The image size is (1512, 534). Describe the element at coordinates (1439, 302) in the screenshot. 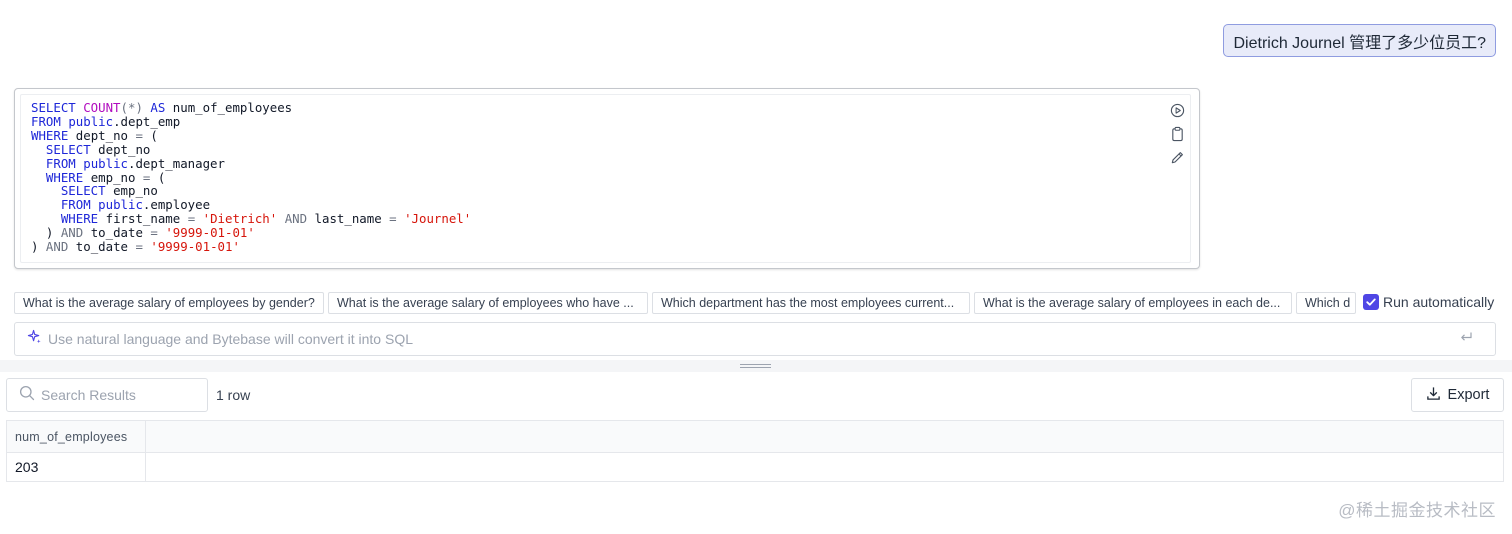

I see `run-automatically-label: Run automatically` at that location.